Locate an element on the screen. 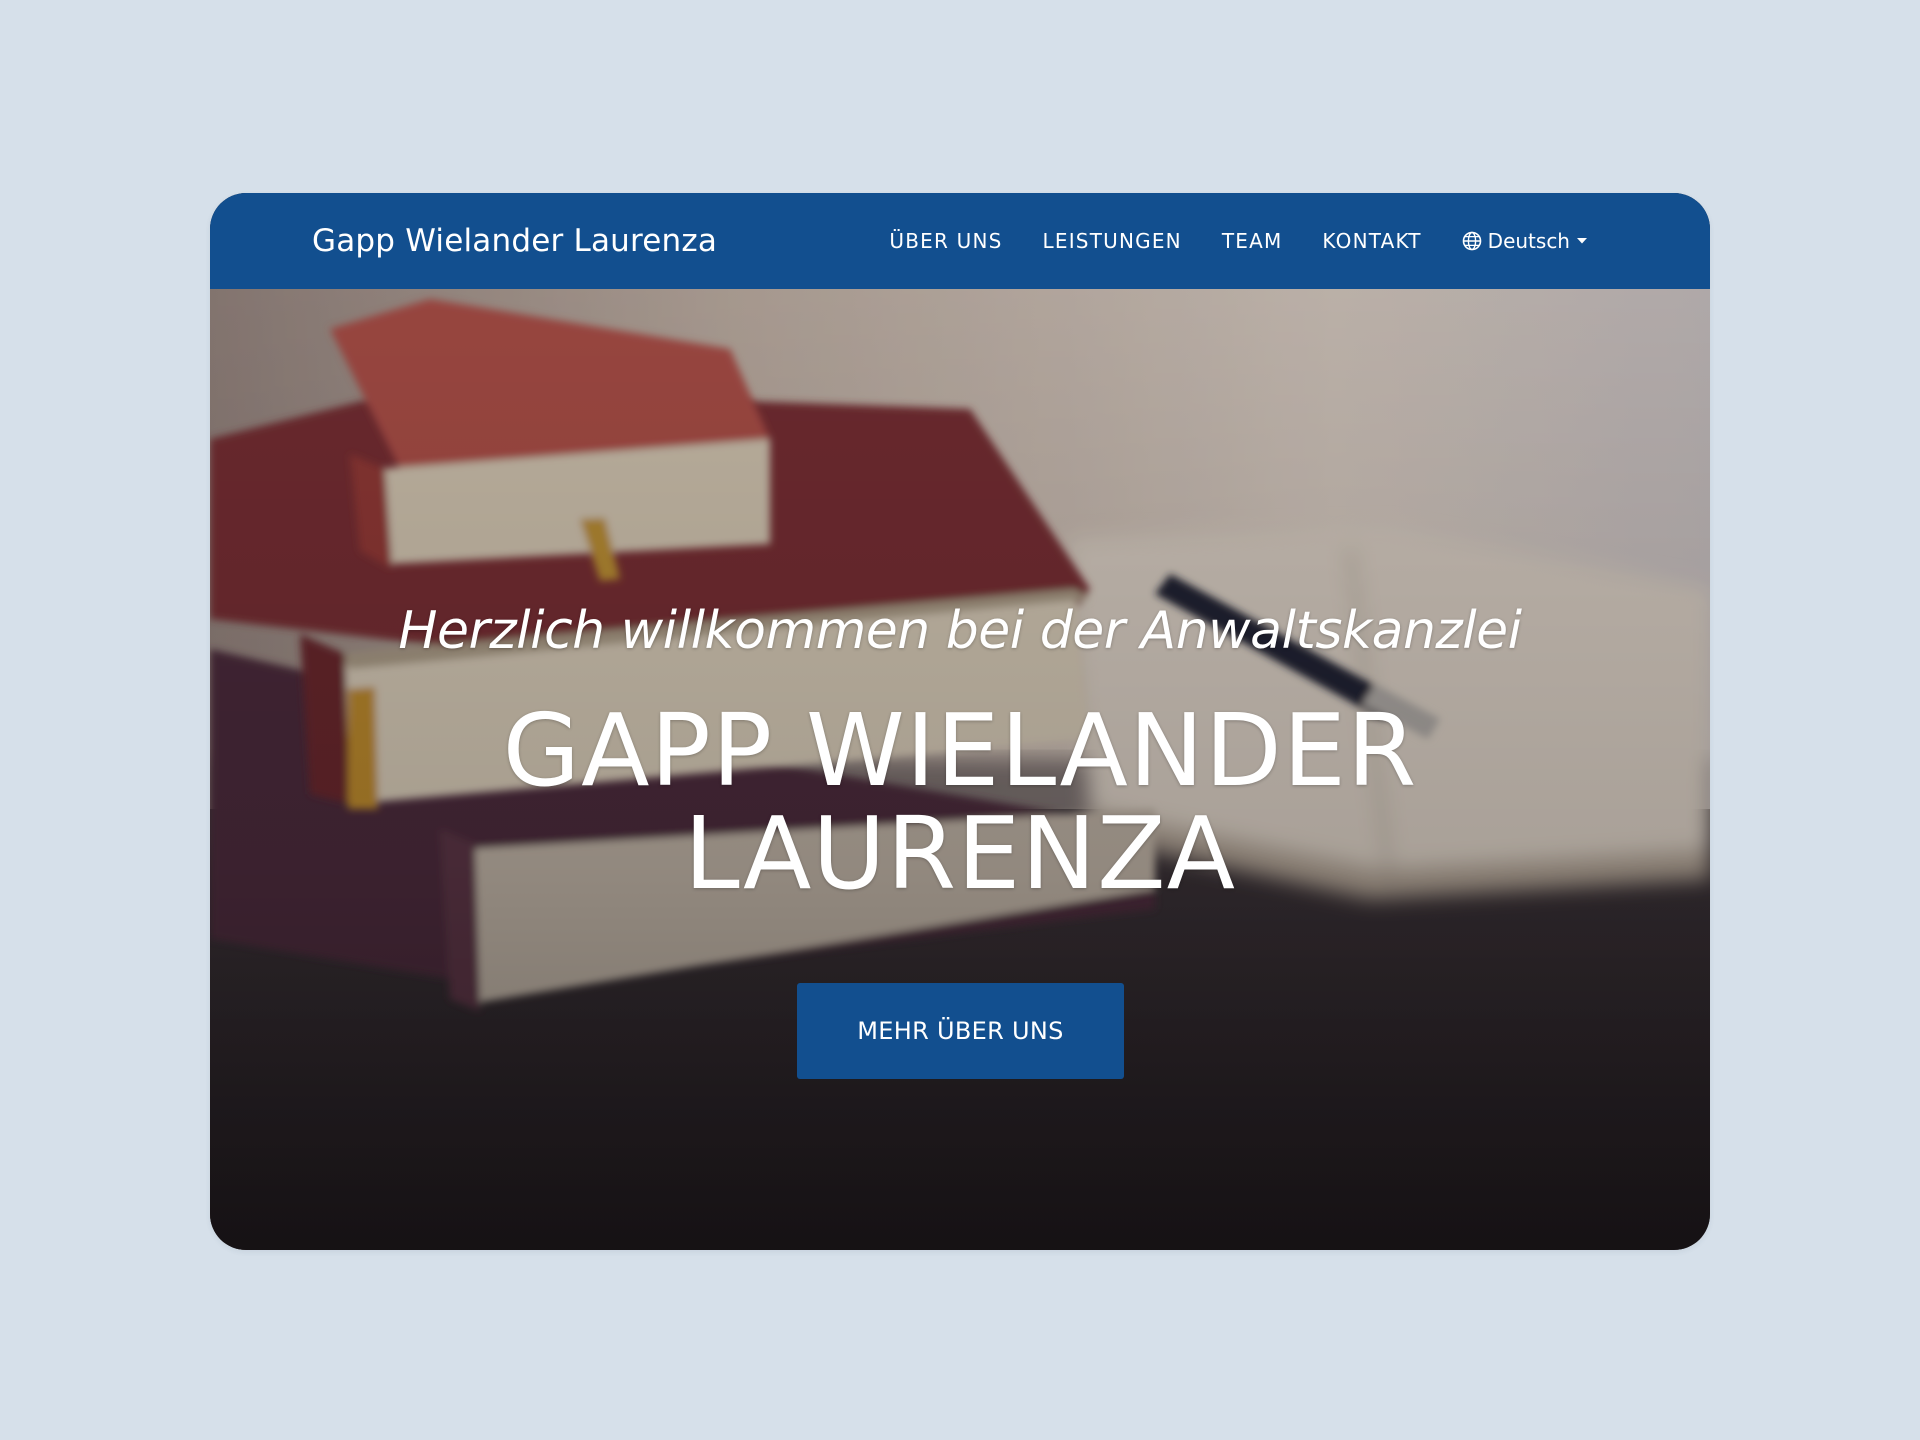 This screenshot has width=1920, height=1440. mehr-ueber-uns-button: MEHR ÜBER UNS is located at coordinates (960, 1031).